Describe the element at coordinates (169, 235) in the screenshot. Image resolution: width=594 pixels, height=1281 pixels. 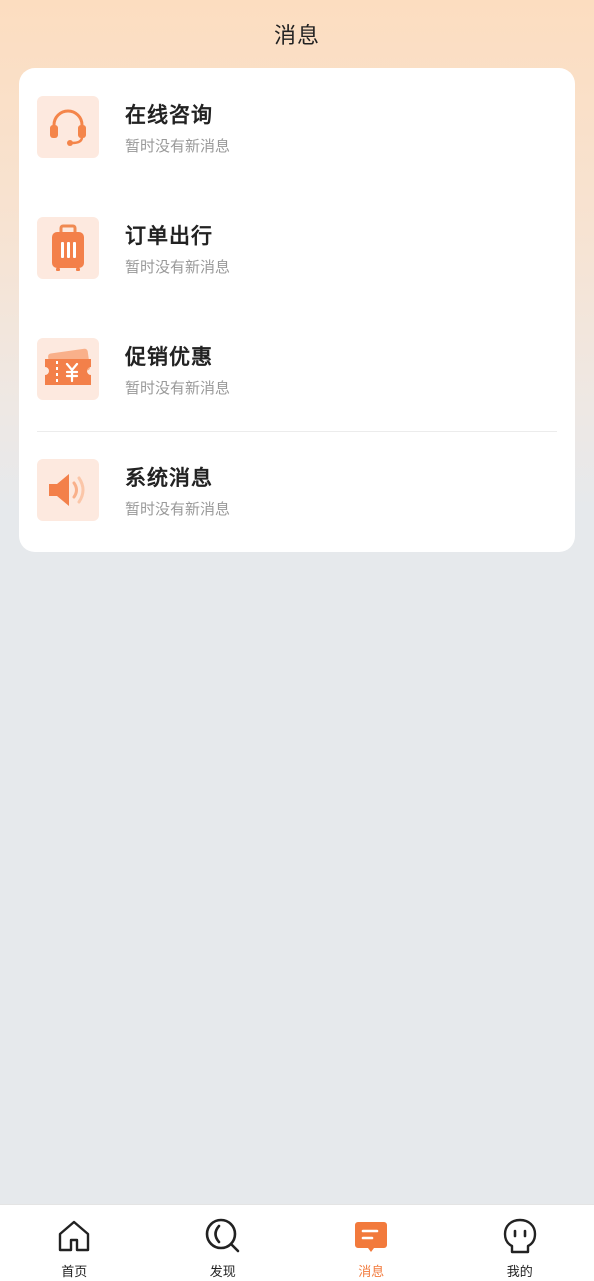
I see `message-item-title: 订单出行` at that location.